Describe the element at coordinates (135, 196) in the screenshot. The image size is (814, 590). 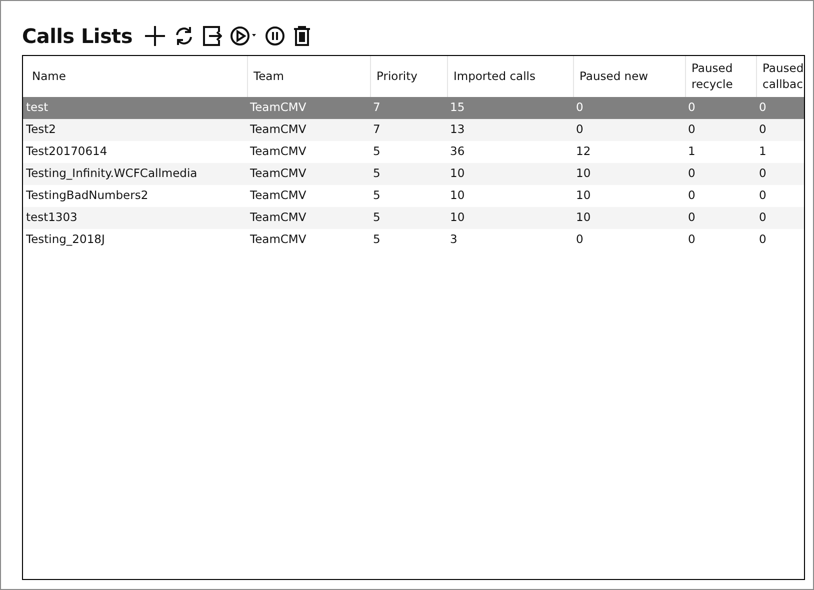
I see `table-cell: TestingBadNumbers2` at that location.